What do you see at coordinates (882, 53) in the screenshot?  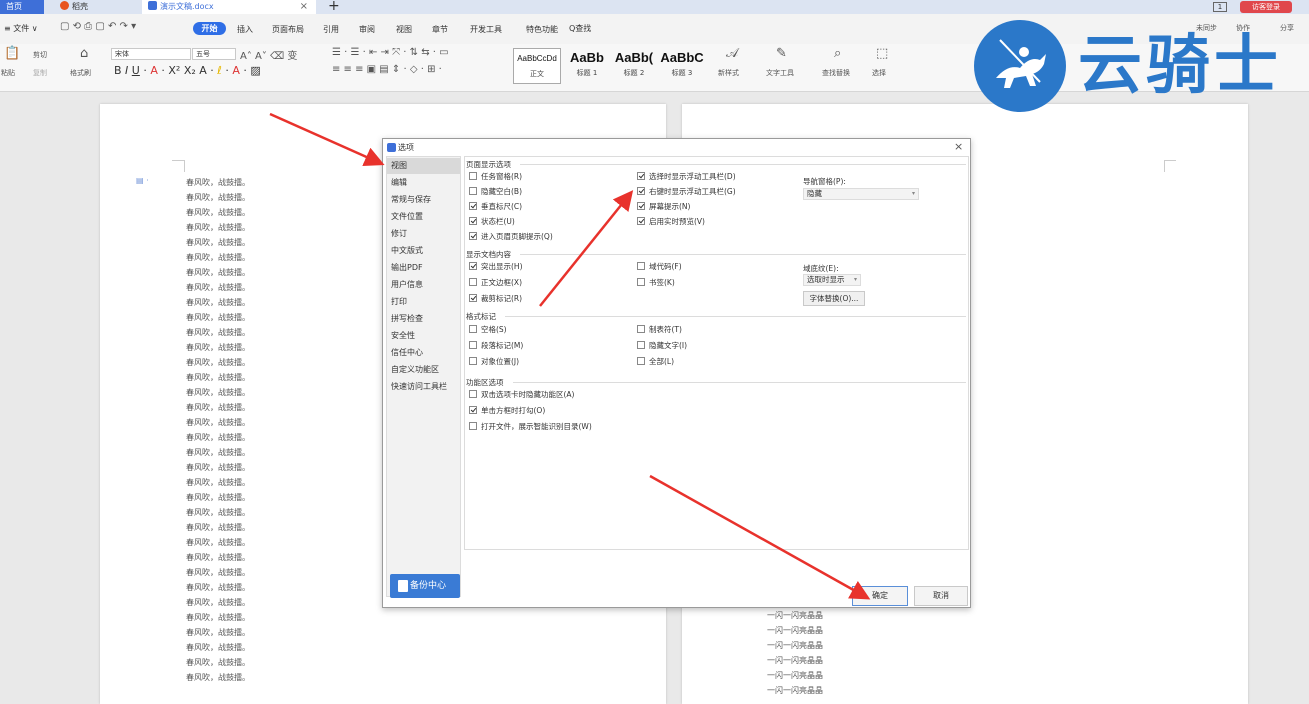 I see `select-icon: ⬚` at bounding box center [882, 53].